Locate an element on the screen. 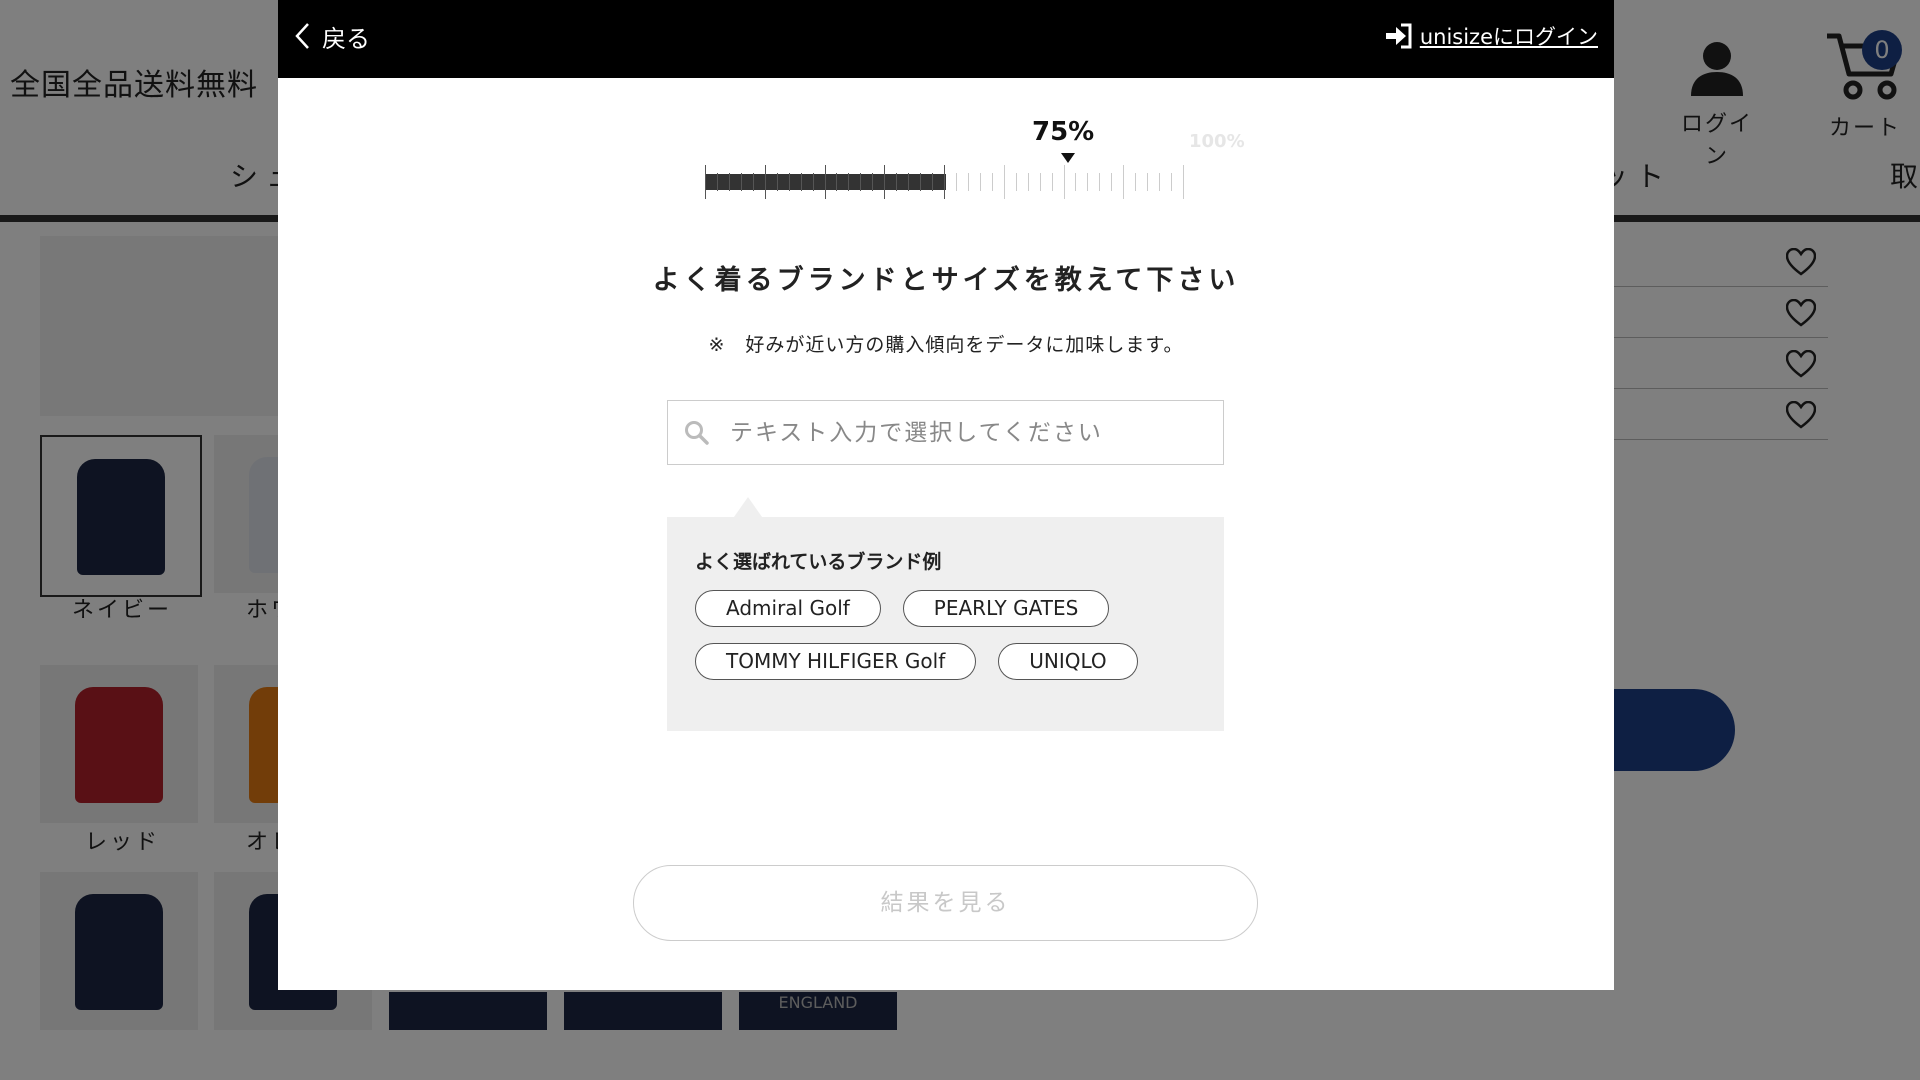 The height and width of the screenshot is (1080, 1920). modal-note: ※ 好みが近い方の購入傾向をデータに加味します。 is located at coordinates (946, 345).